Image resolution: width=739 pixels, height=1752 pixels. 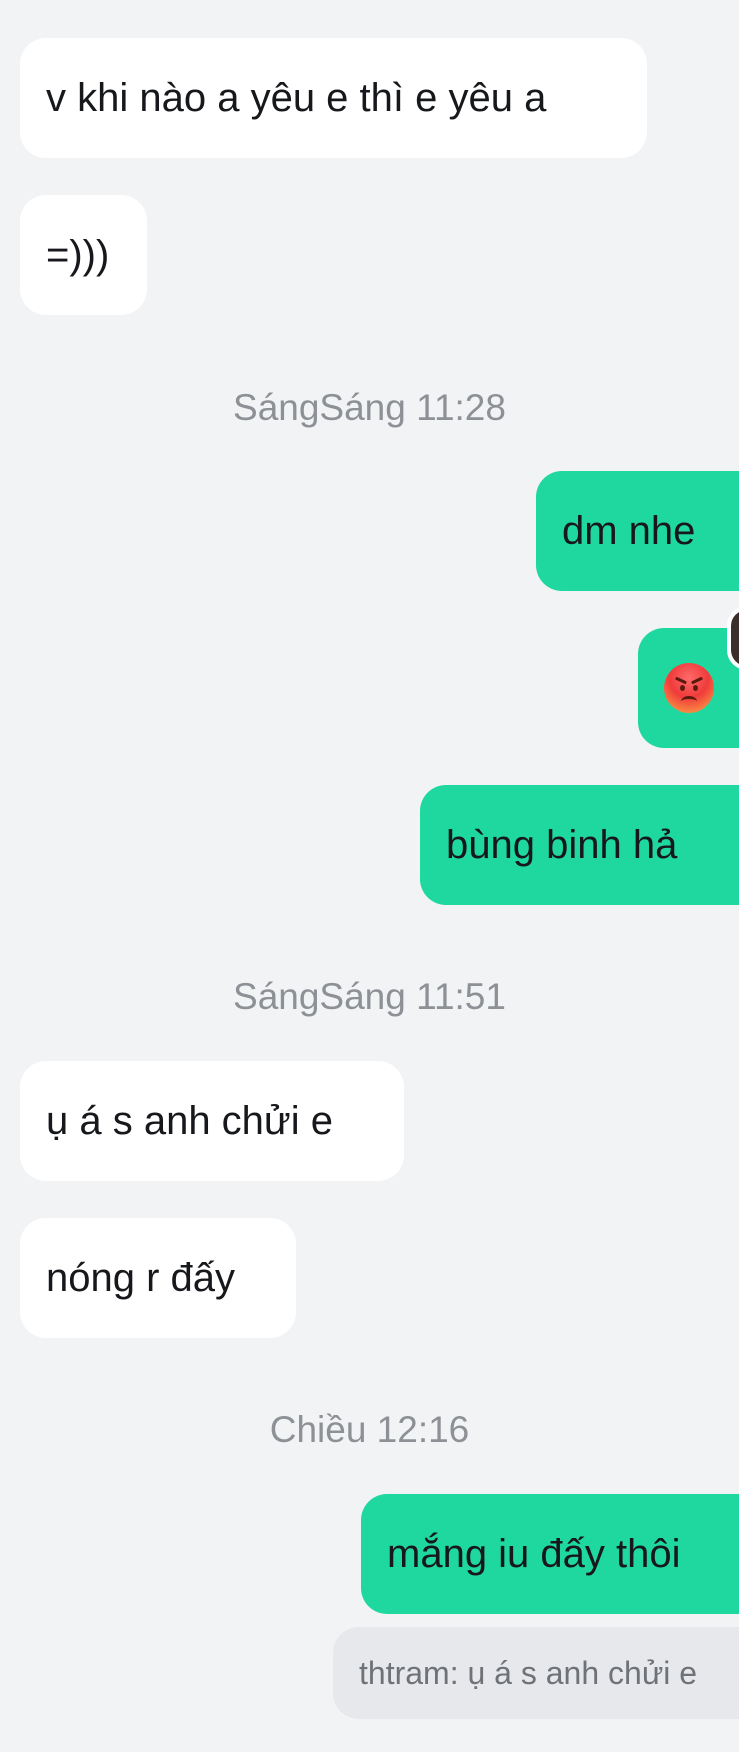 I want to click on angry-face-icon, so click(x=688, y=688).